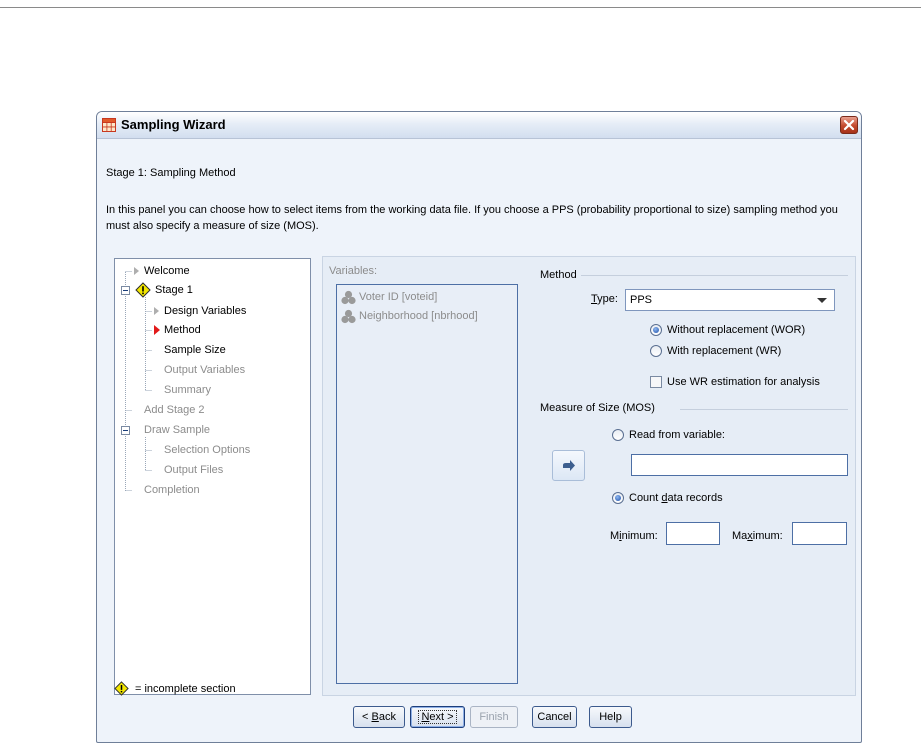  Describe the element at coordinates (195, 350) in the screenshot. I see `tree-item-sample-size: Sample Size` at that location.